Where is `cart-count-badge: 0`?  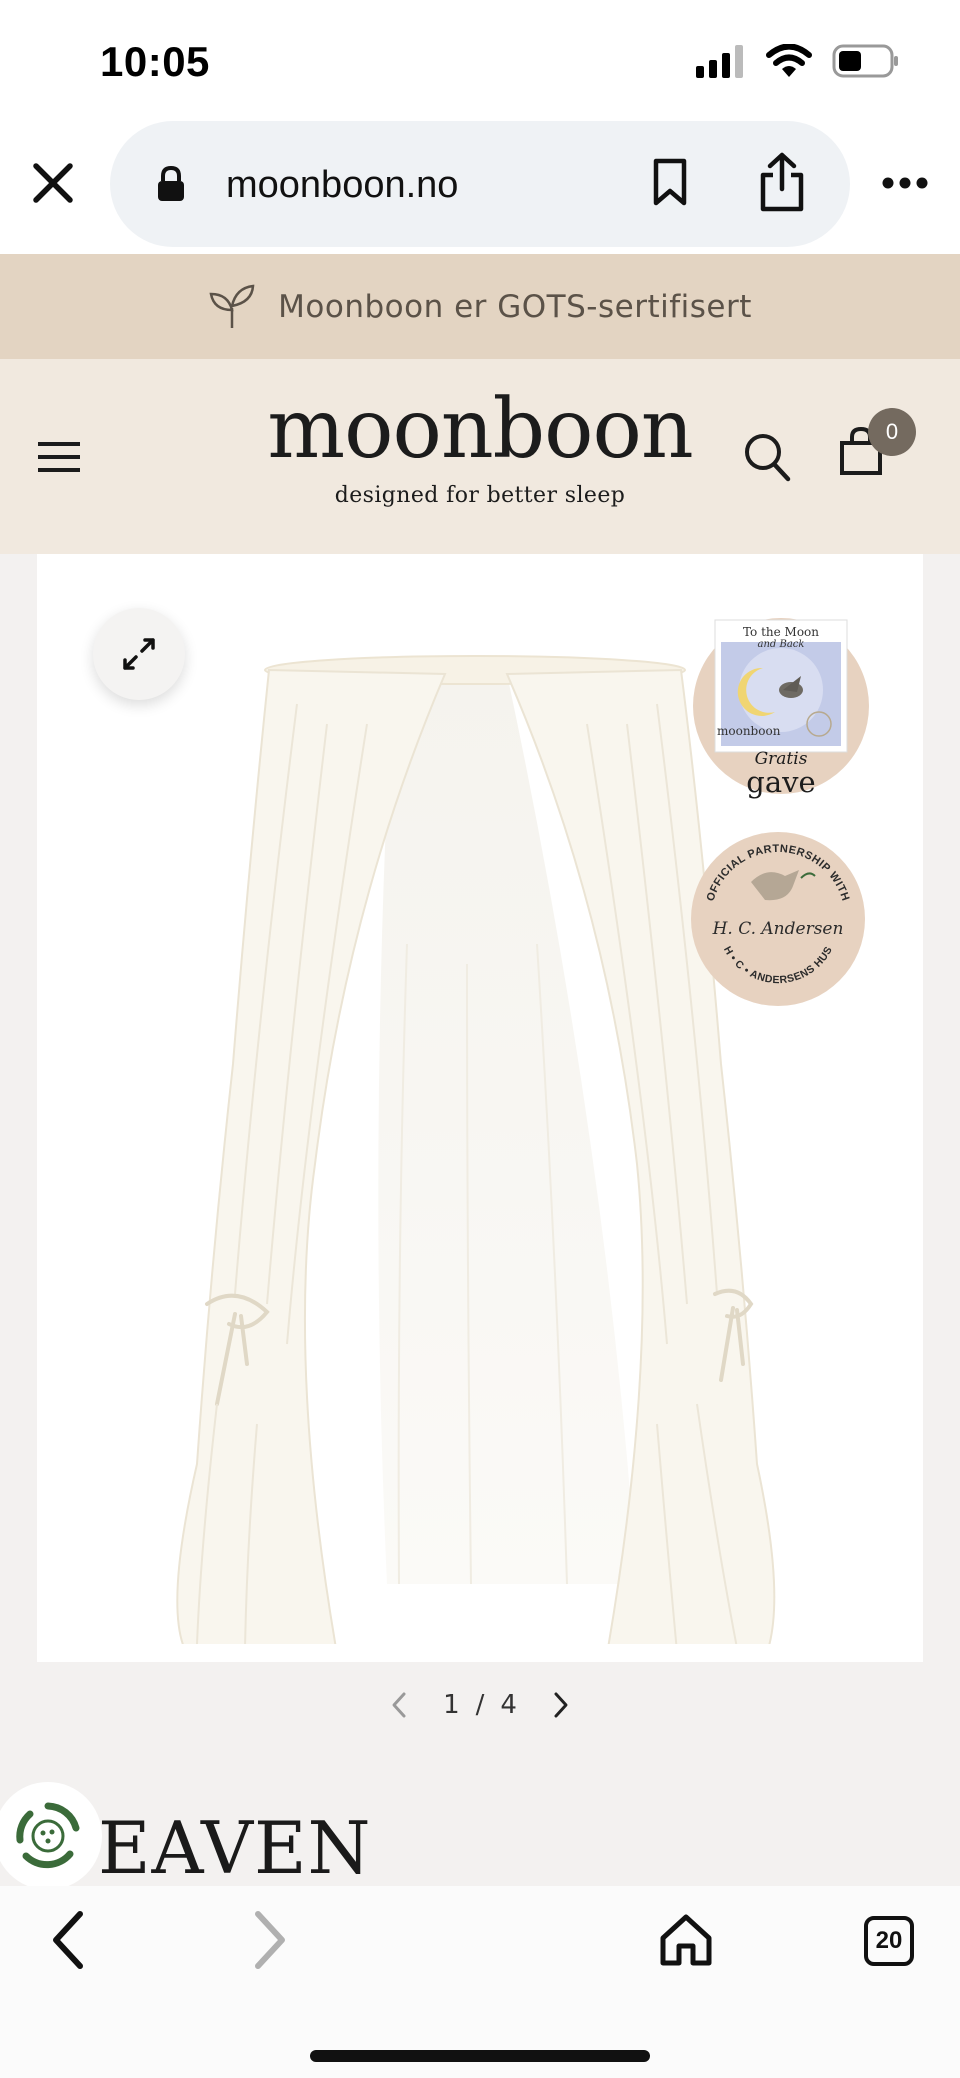
cart-count-badge: 0 is located at coordinates (892, 432).